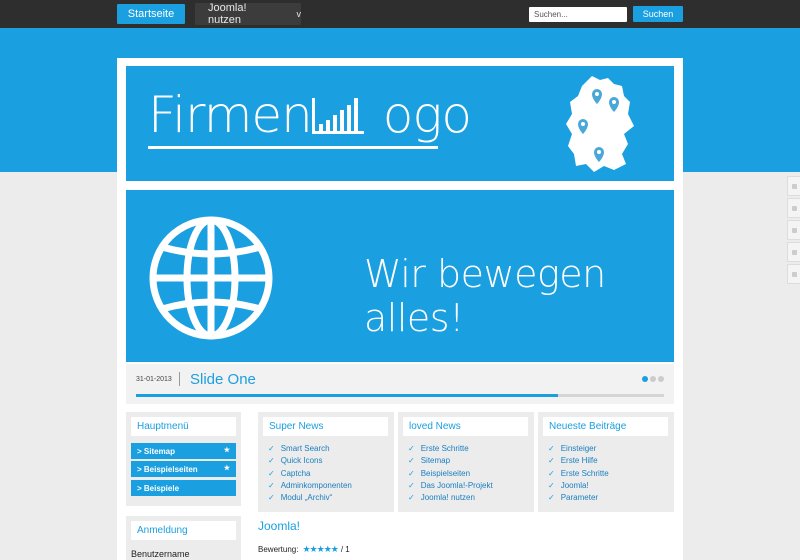 This screenshot has height=560, width=800. I want to click on slide-date: 31-01-2013, so click(154, 379).